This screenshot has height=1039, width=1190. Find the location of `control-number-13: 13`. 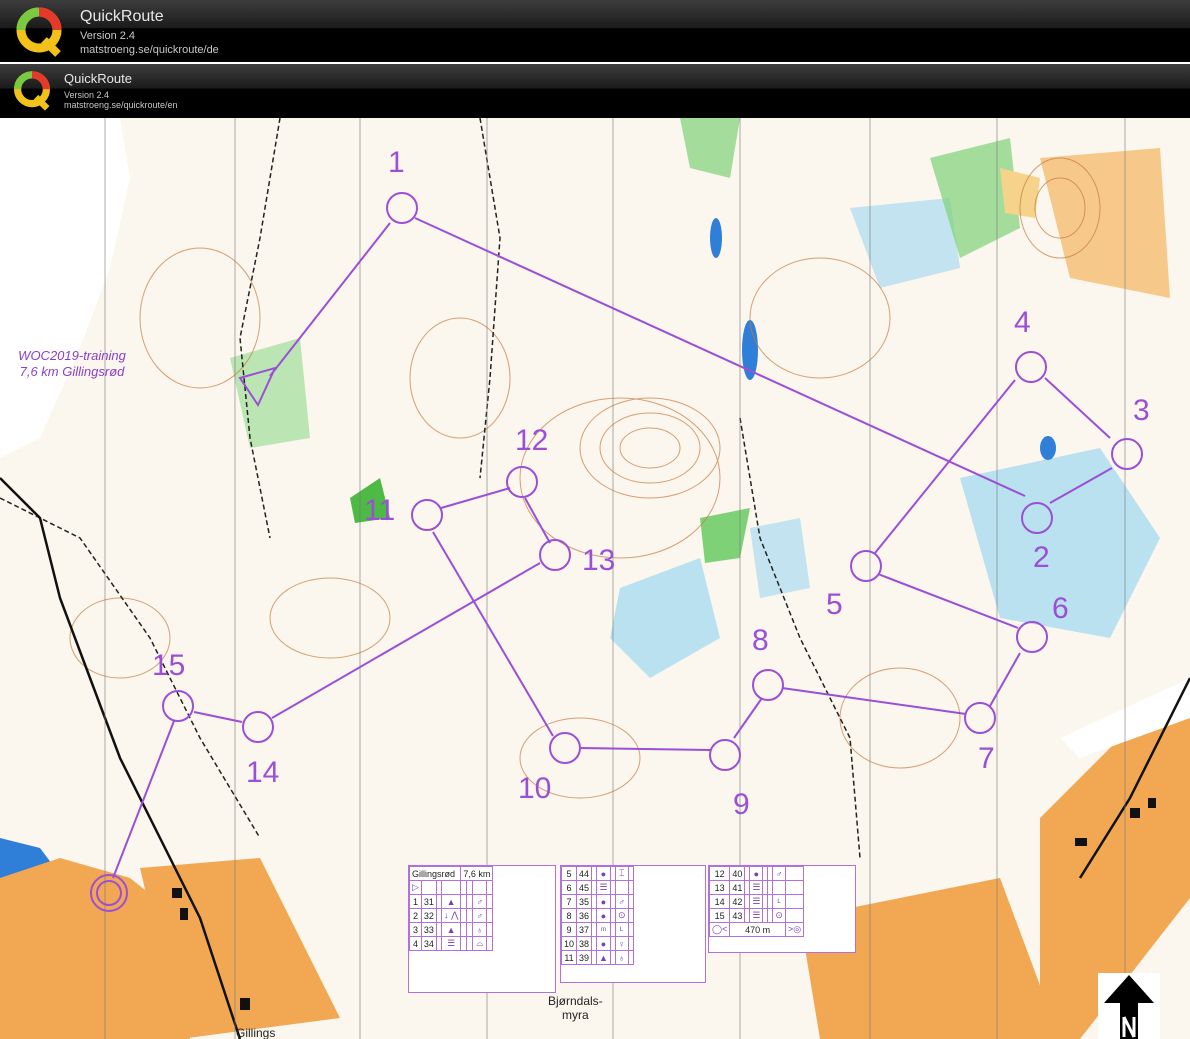

control-number-13: 13 is located at coordinates (599, 560).